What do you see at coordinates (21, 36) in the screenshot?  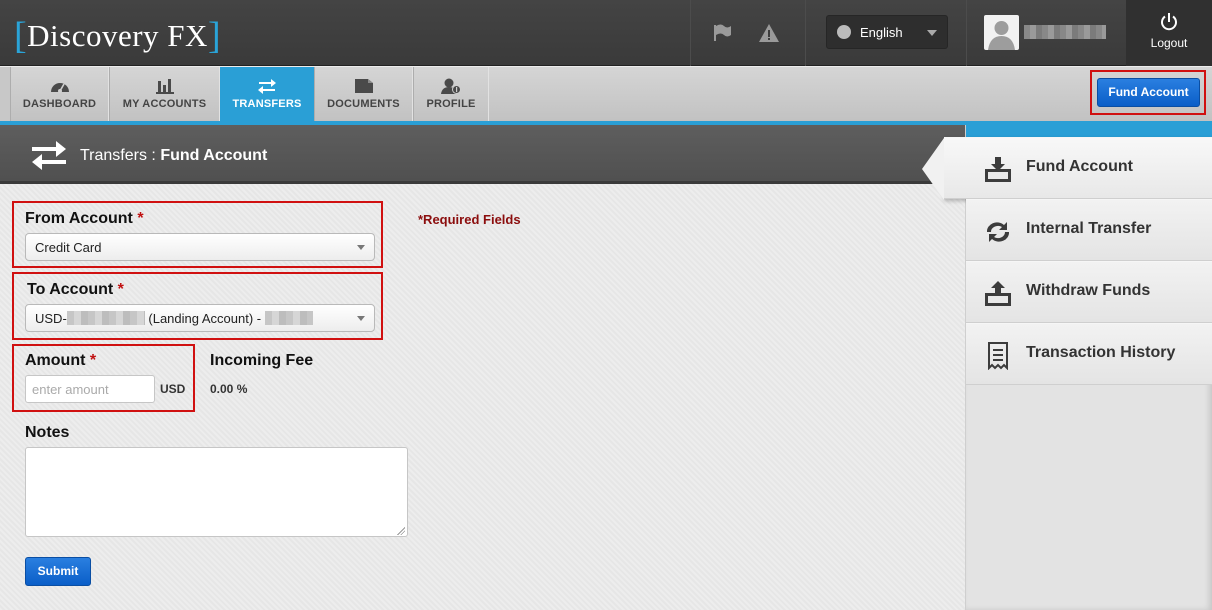 I see `logo-bracket-open: [` at bounding box center [21, 36].